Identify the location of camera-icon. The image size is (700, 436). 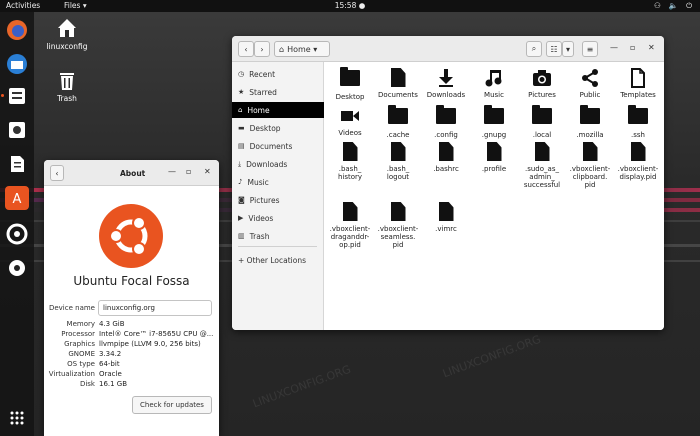
(542, 78).